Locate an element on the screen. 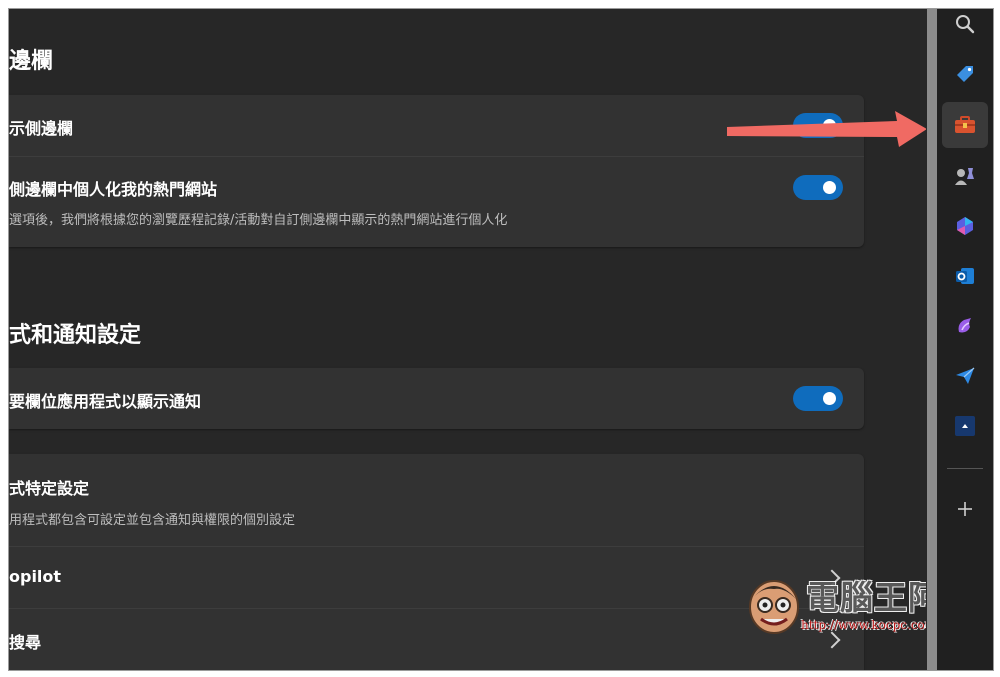  section-title-sidebar: 邊欄 is located at coordinates (31, 61).